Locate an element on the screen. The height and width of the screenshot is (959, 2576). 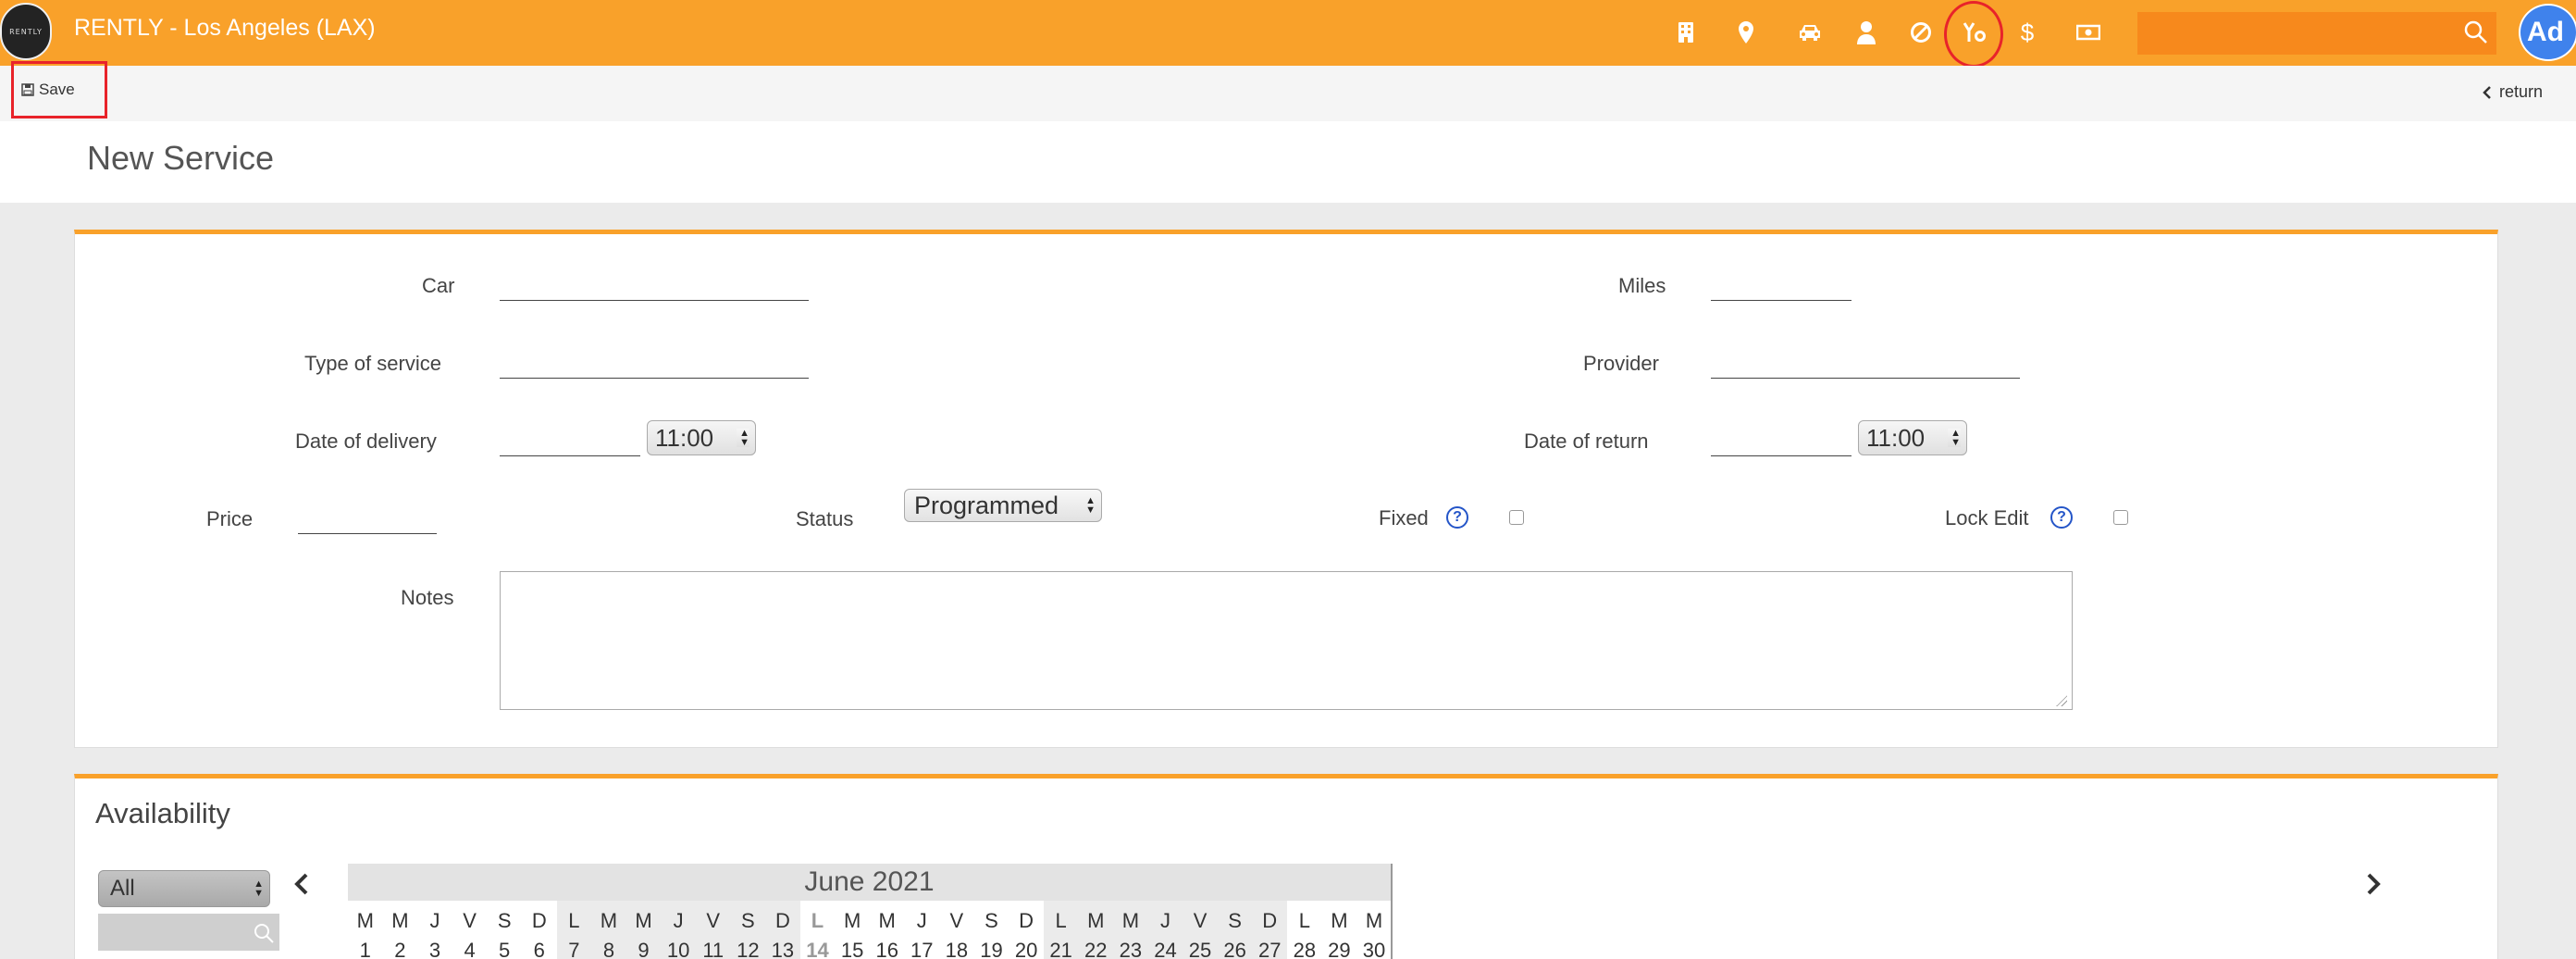
lock-edit-help-icon: ? is located at coordinates (2061, 517).